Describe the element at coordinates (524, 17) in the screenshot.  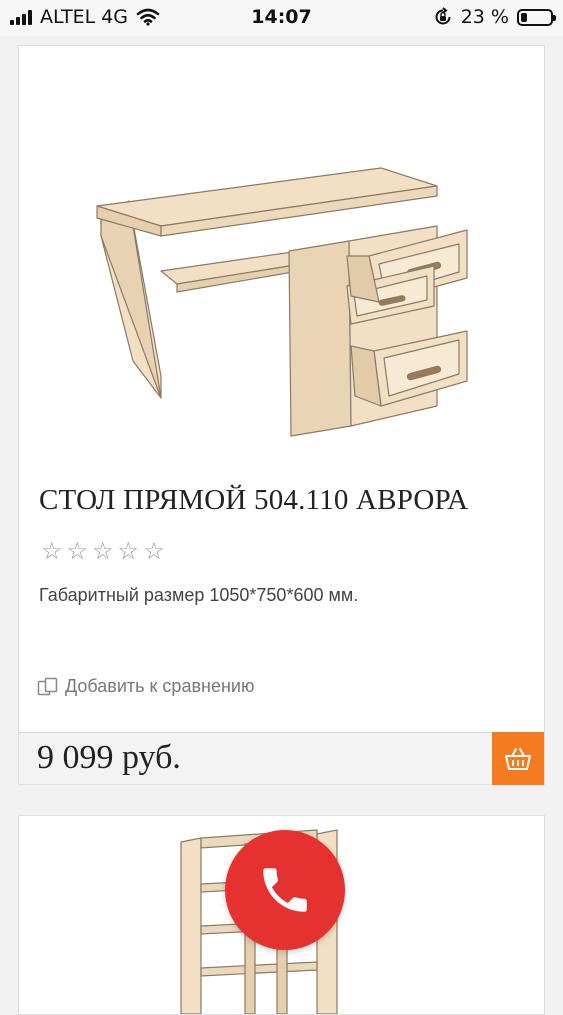
I see `battery-fill` at that location.